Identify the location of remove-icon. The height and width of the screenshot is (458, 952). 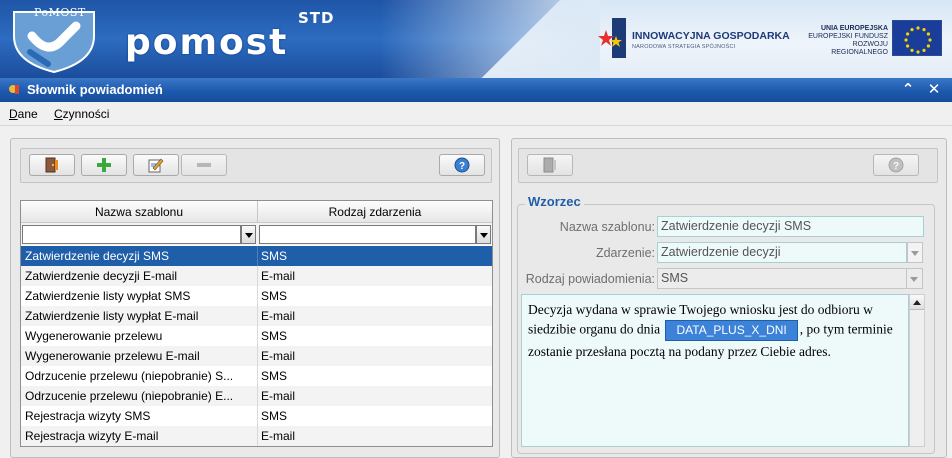
(204, 165).